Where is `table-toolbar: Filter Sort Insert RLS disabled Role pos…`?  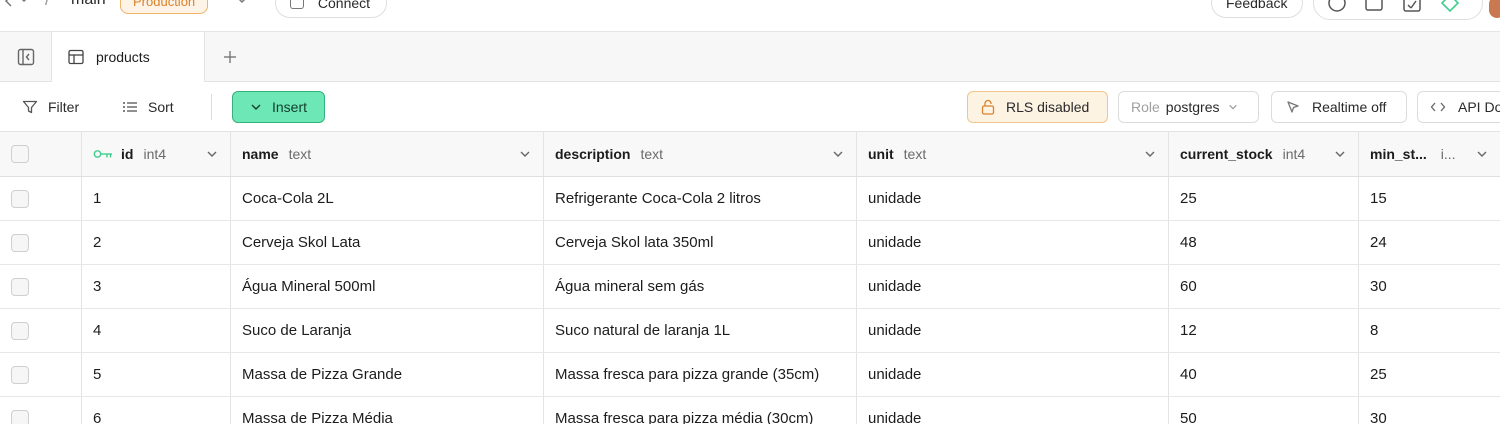 table-toolbar: Filter Sort Insert RLS disabled Role pos… is located at coordinates (750, 107).